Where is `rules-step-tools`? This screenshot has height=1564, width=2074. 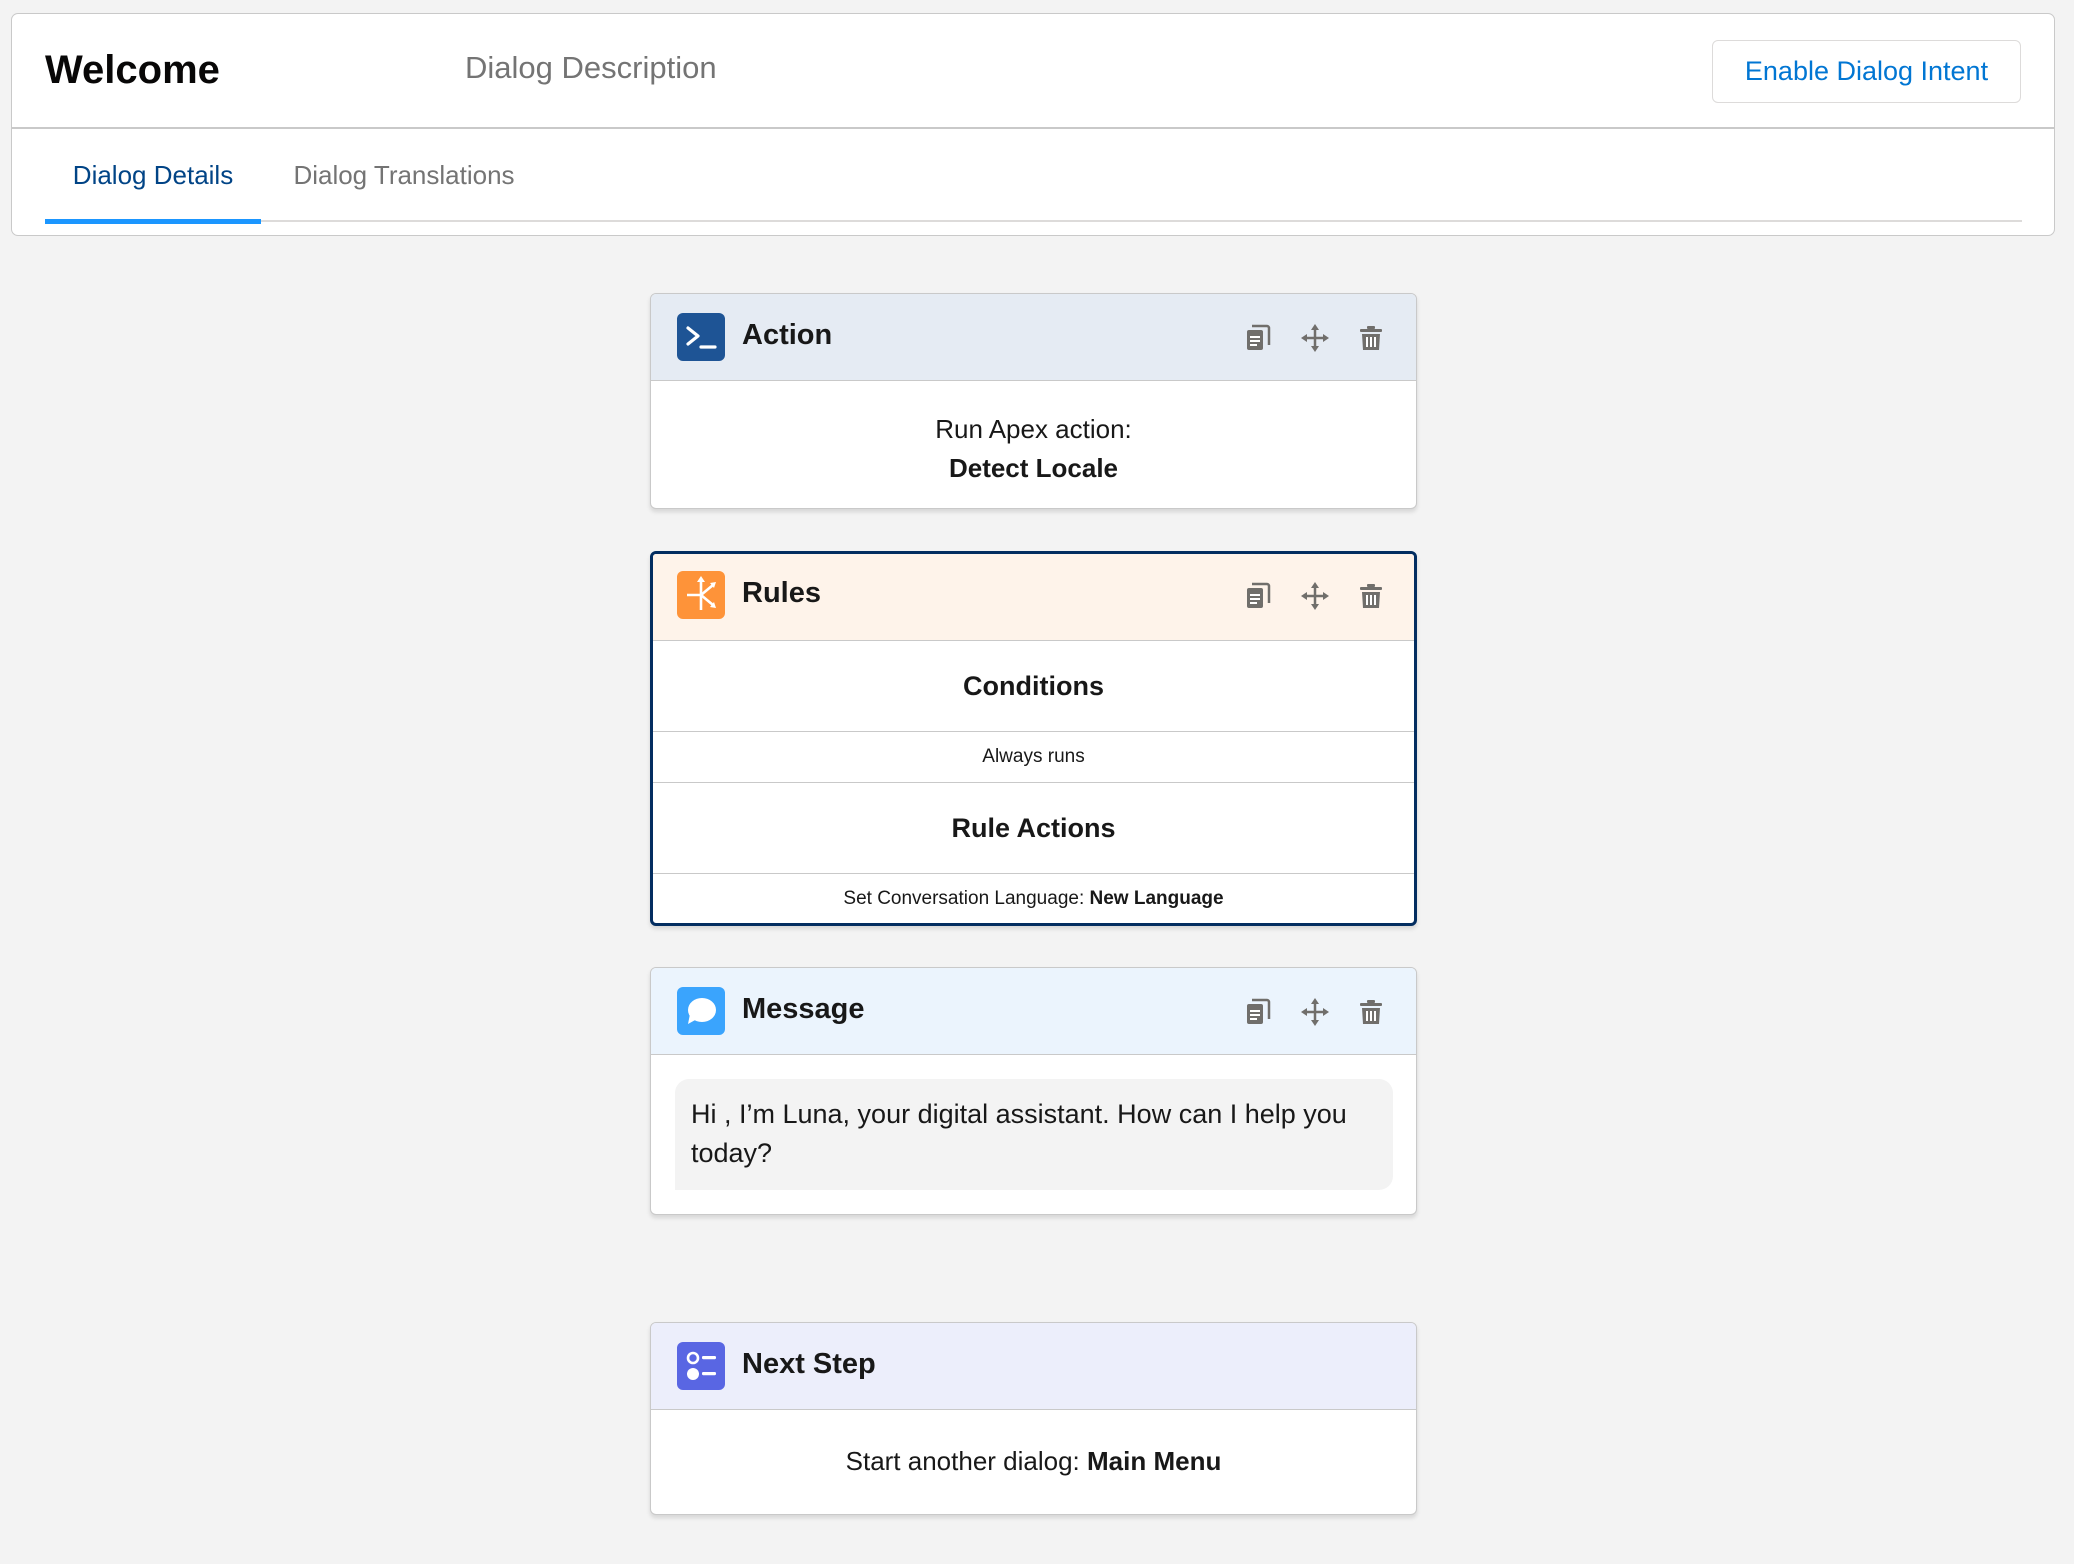
rules-step-tools is located at coordinates (1303, 596).